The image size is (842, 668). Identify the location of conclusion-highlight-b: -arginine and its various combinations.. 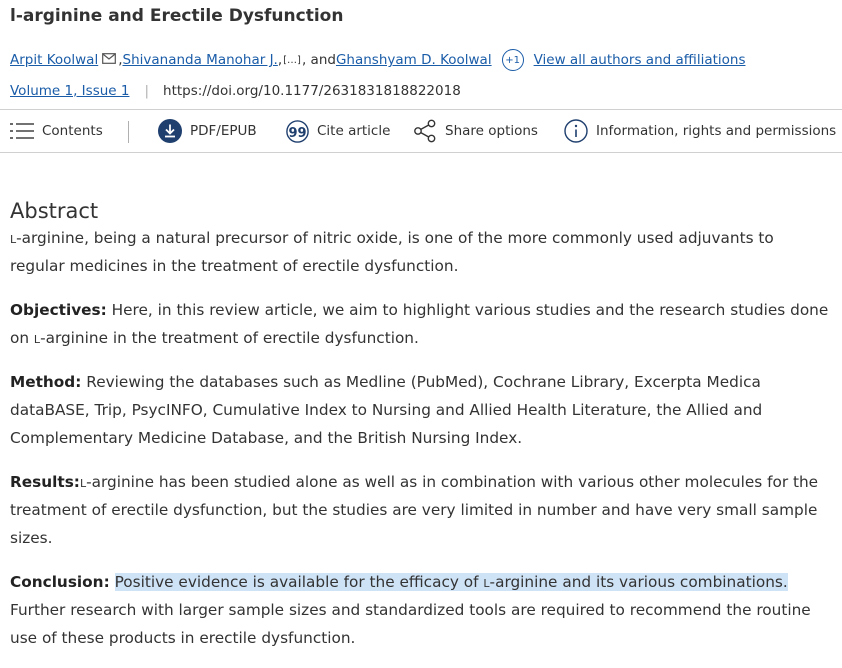
(638, 582).